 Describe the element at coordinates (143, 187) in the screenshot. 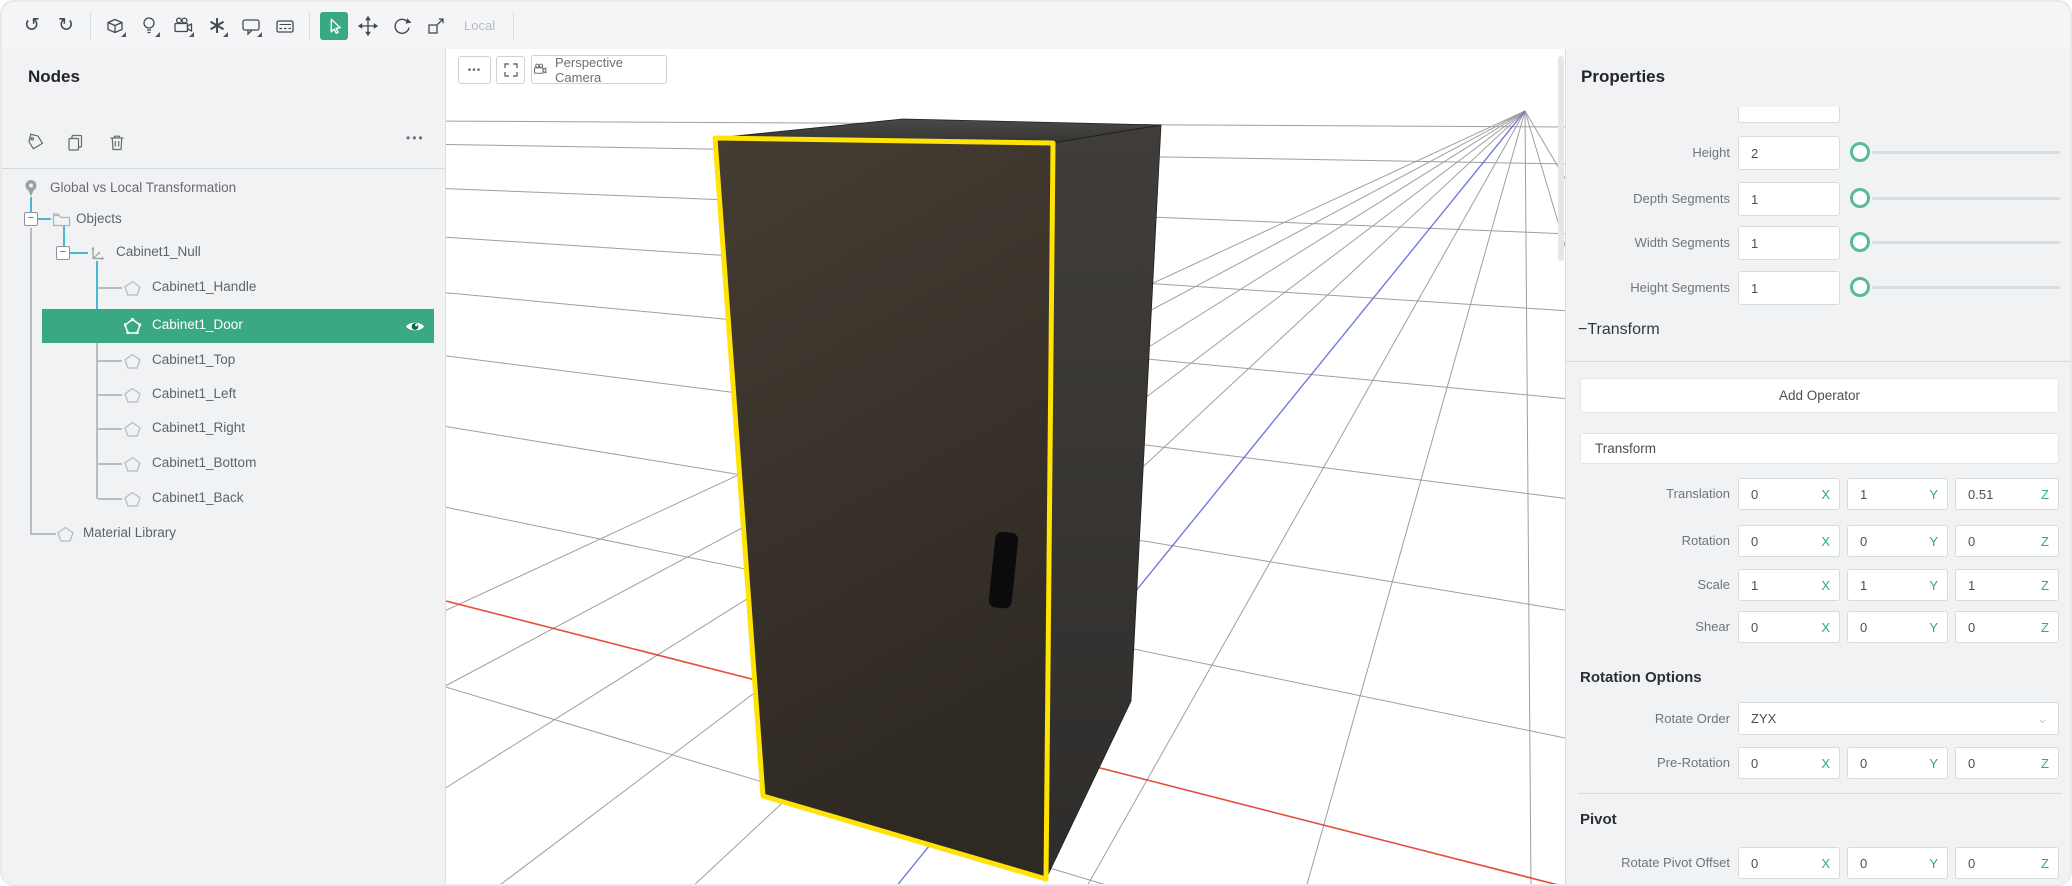

I see `tree-item-scene-root: Global vs Local Transformation` at that location.